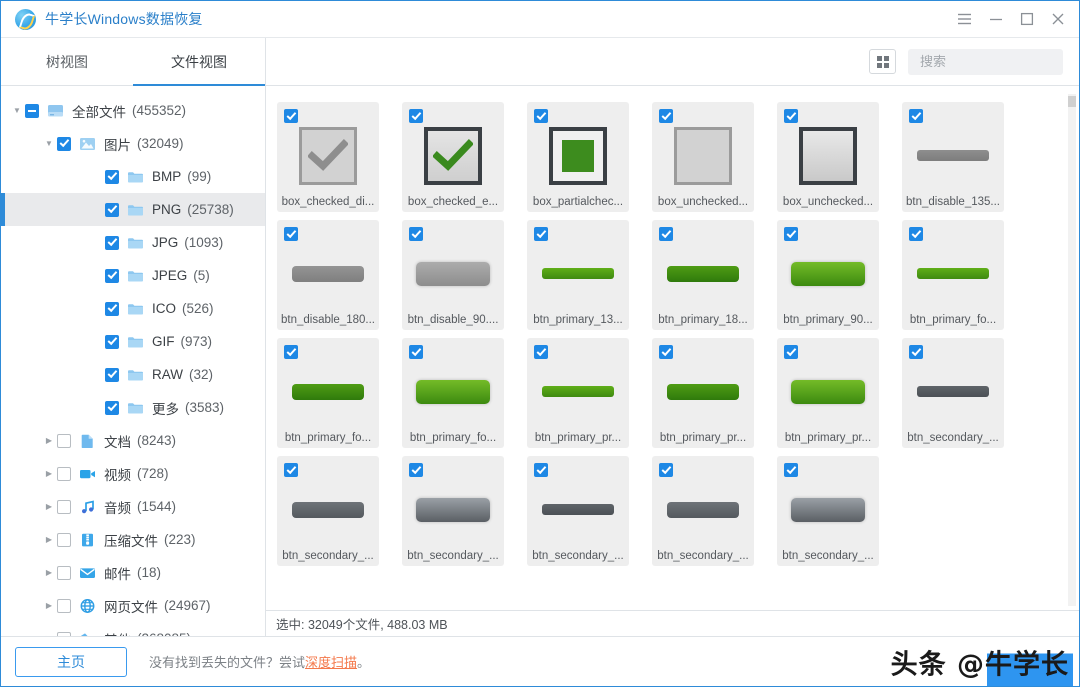 Image resolution: width=1080 pixels, height=687 pixels. Describe the element at coordinates (67, 61) in the screenshot. I see `tab-tree-view: 树视图` at that location.